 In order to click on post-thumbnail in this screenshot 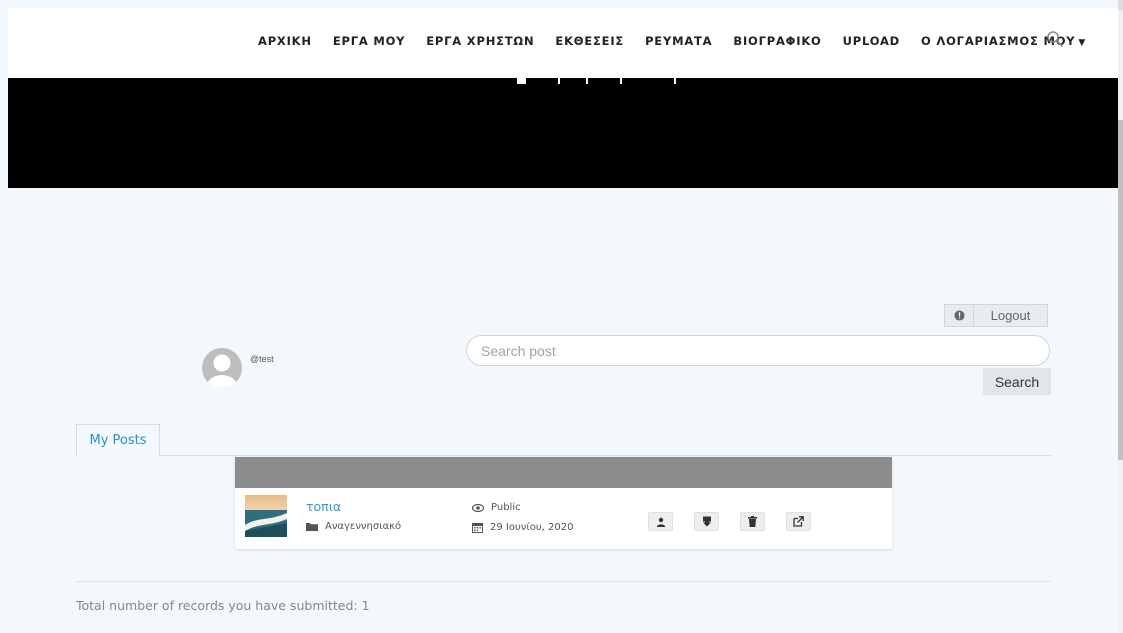, I will do `click(266, 516)`.